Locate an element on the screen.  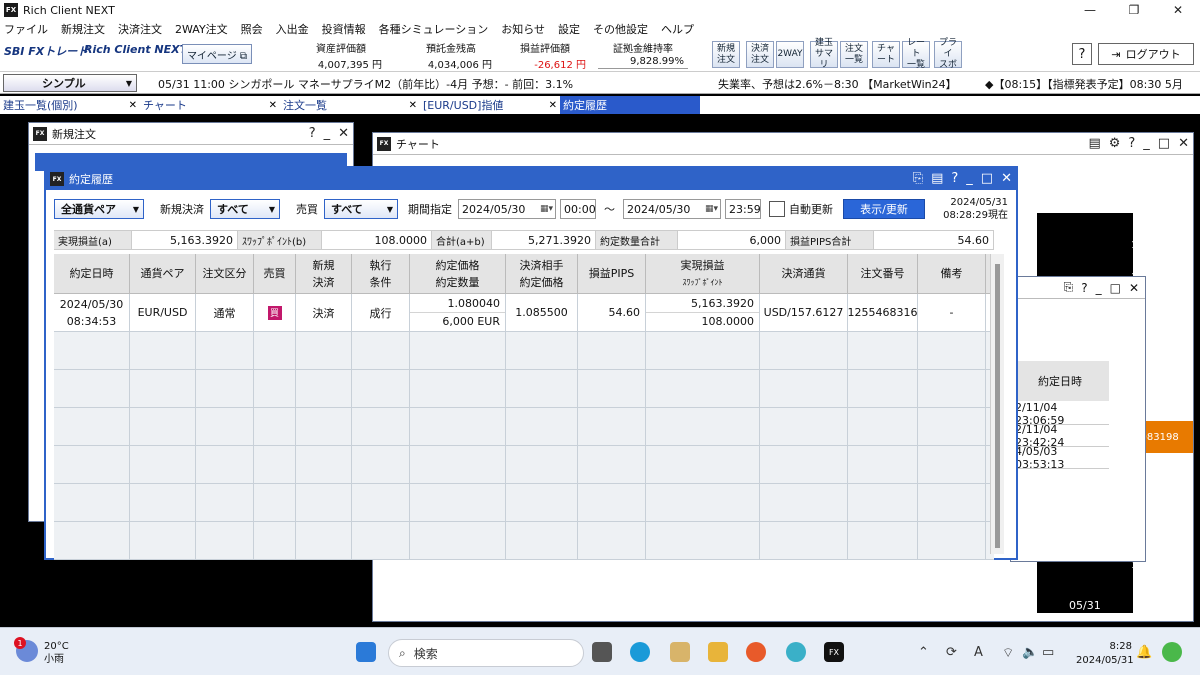
rate-list-button: レート 一覧 is located at coordinates (916, 54).